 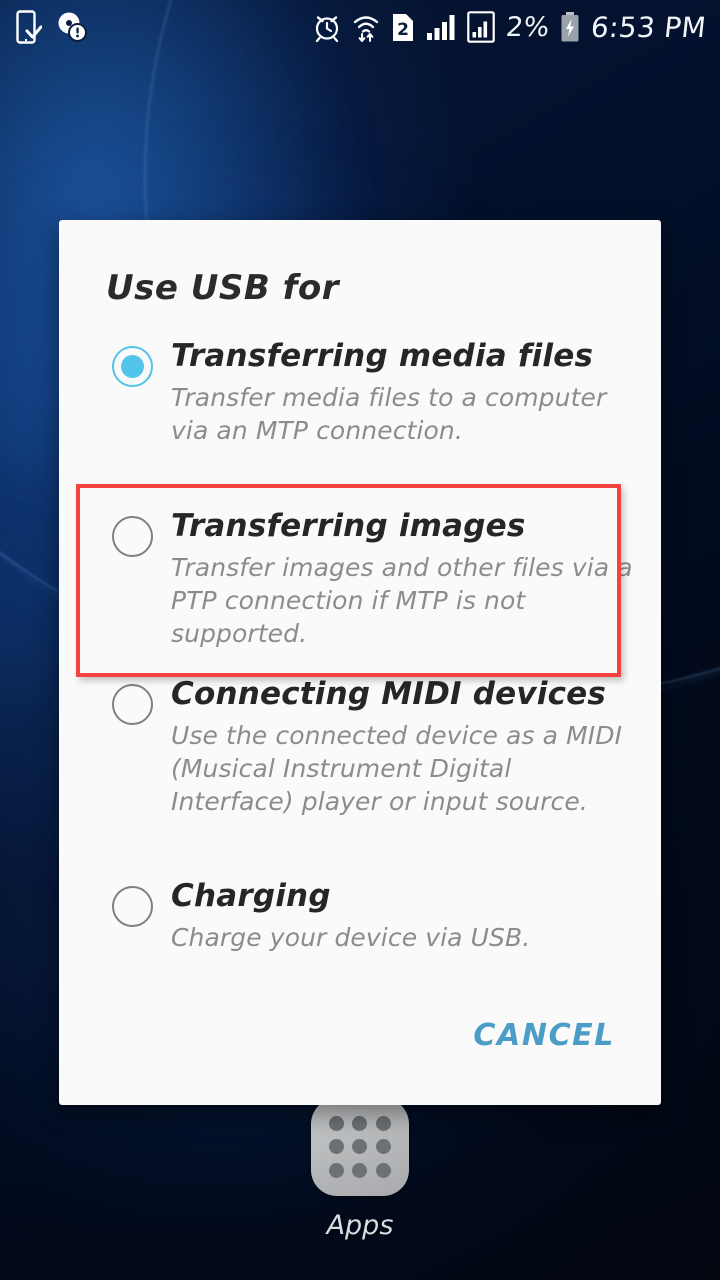 What do you see at coordinates (544, 1035) in the screenshot?
I see `cancel-button: CANCEL` at bounding box center [544, 1035].